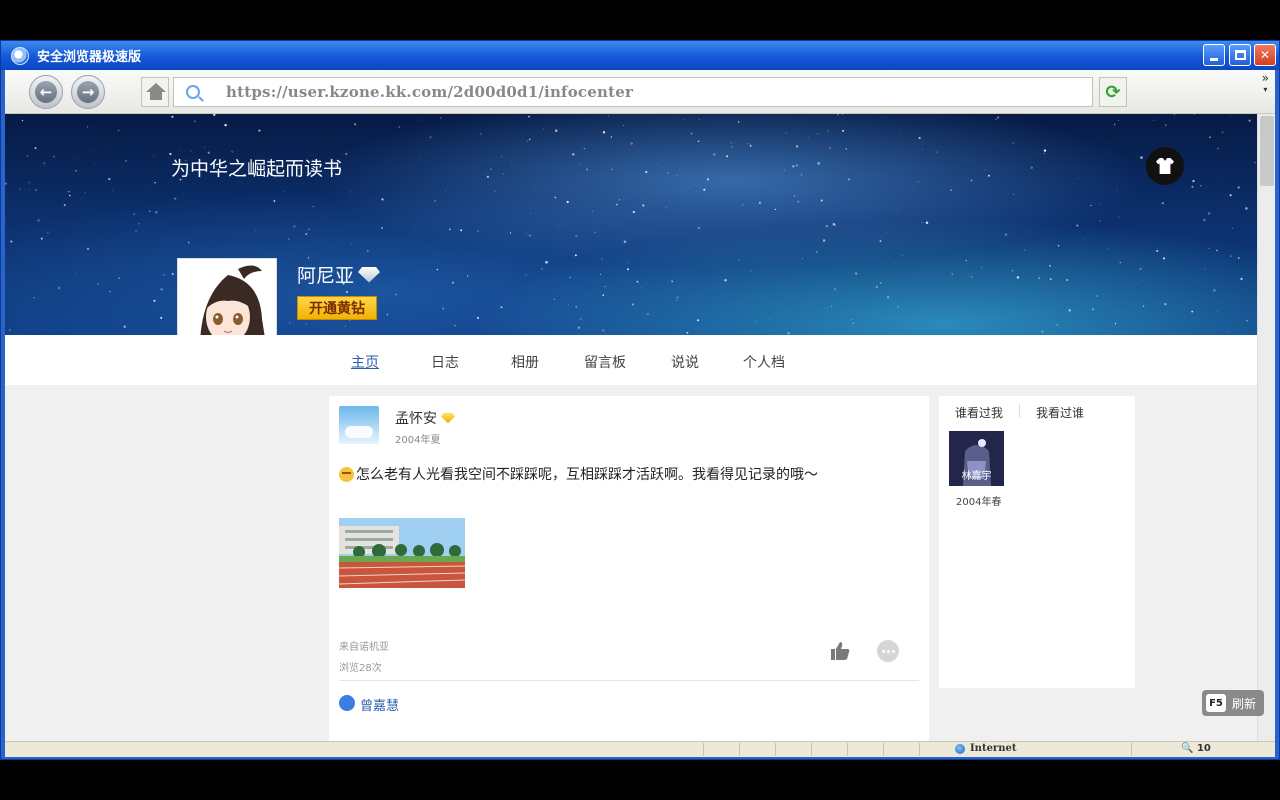  Describe the element at coordinates (525, 362) in the screenshot. I see `tab-album: 相册` at that location.